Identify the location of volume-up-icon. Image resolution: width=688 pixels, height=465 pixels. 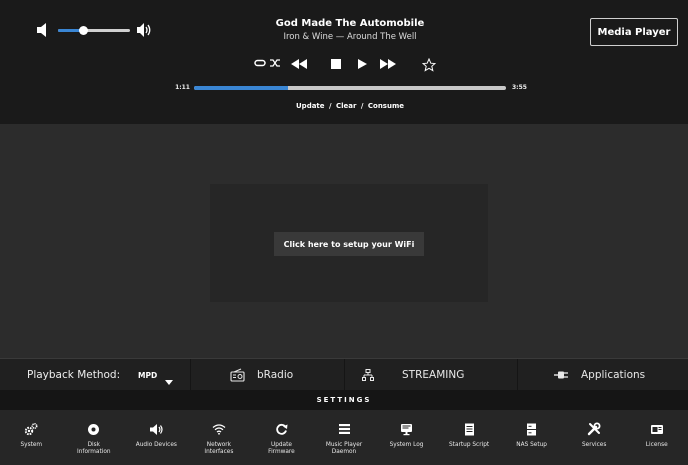
(144, 30).